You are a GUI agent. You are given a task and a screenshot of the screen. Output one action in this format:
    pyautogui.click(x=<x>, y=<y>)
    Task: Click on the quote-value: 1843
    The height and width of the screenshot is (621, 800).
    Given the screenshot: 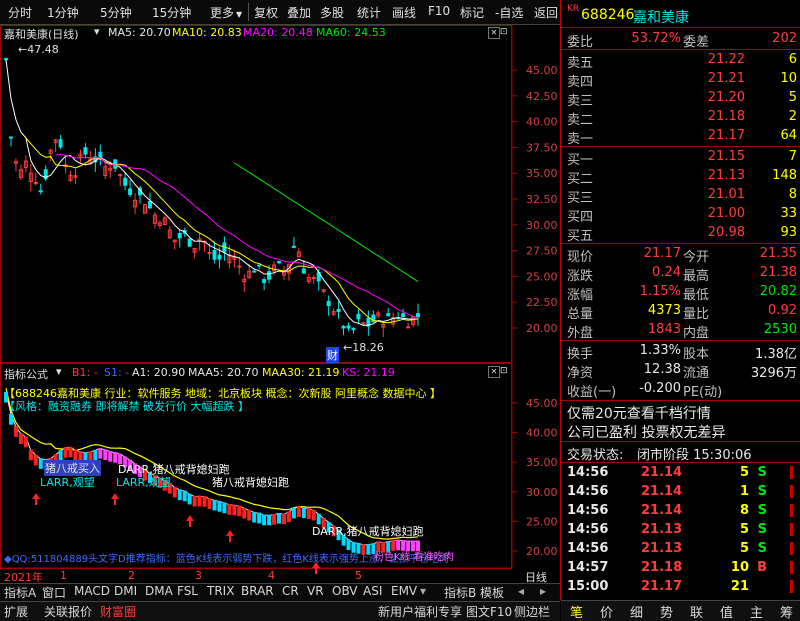 What is the action you would take?
    pyautogui.click(x=664, y=329)
    